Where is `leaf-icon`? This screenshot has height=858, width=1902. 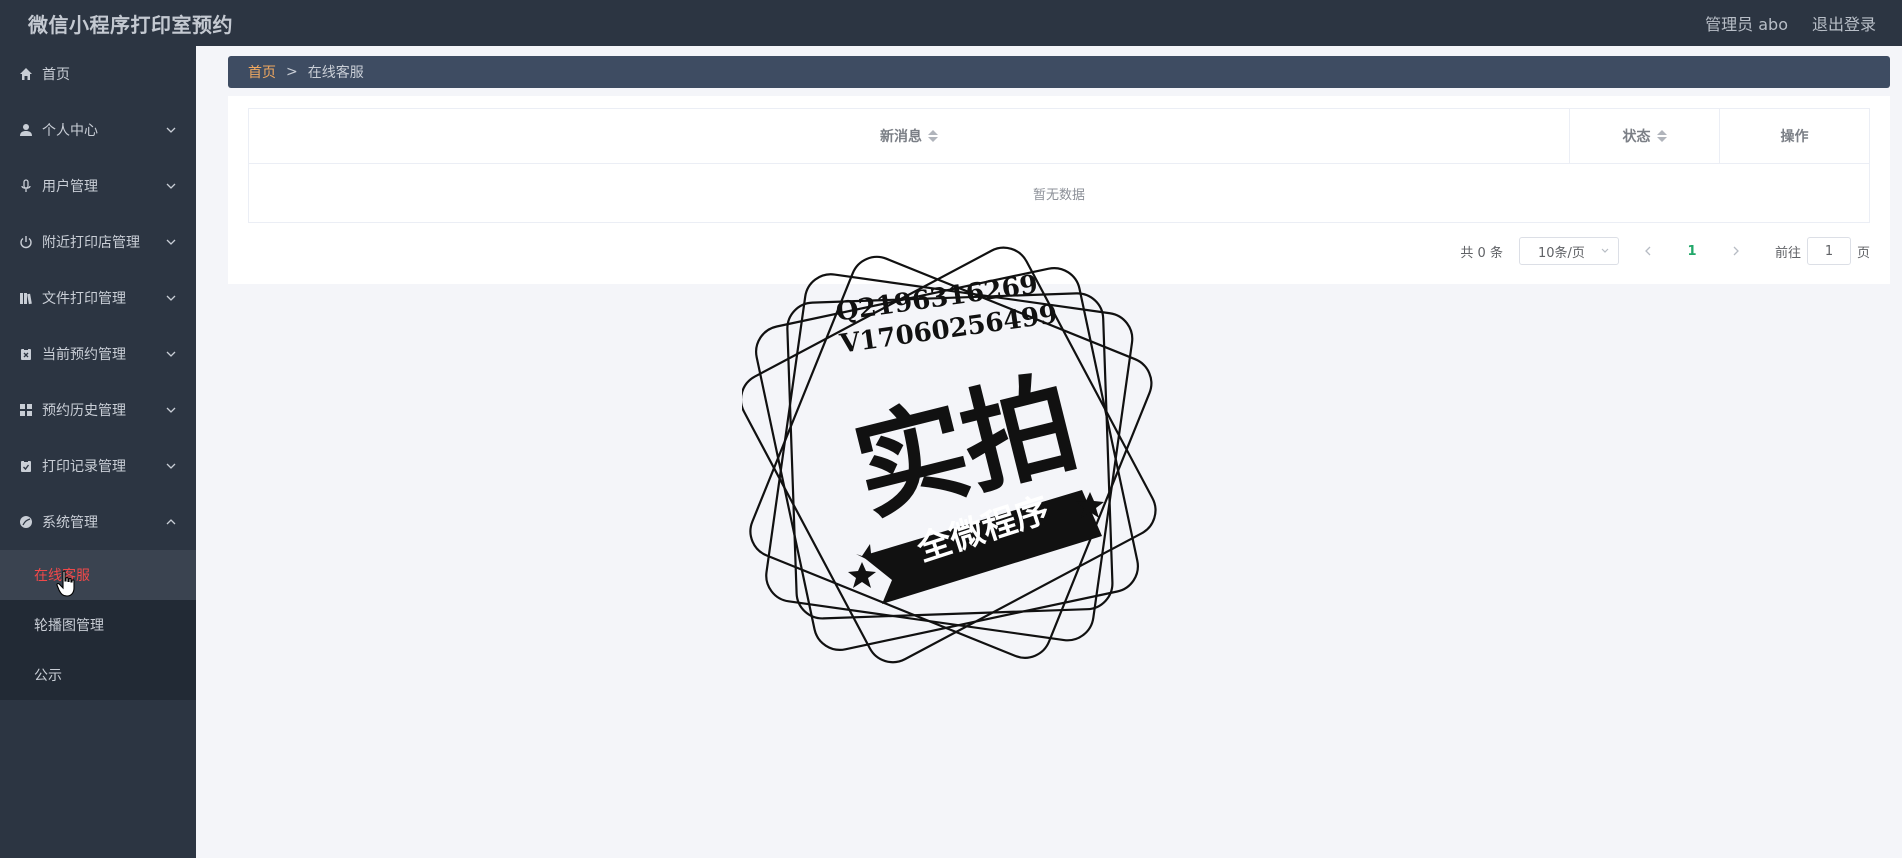 leaf-icon is located at coordinates (26, 522).